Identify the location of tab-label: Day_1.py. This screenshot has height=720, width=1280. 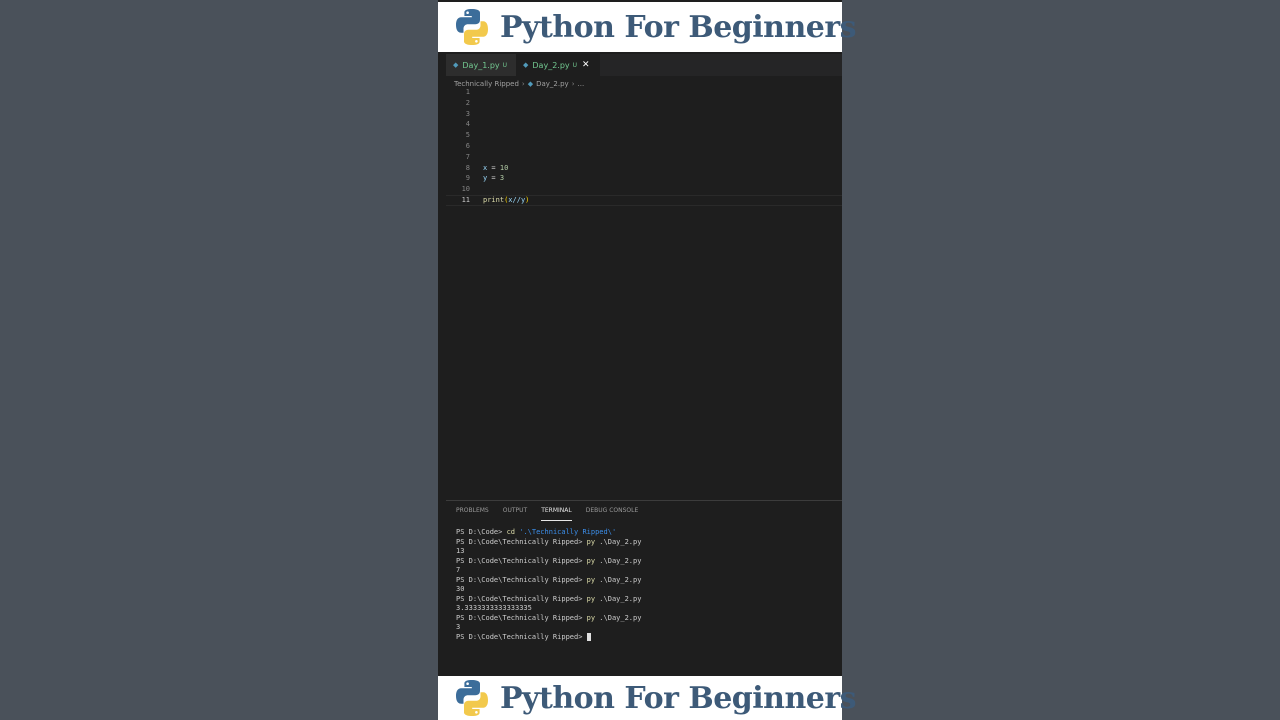
(481, 65).